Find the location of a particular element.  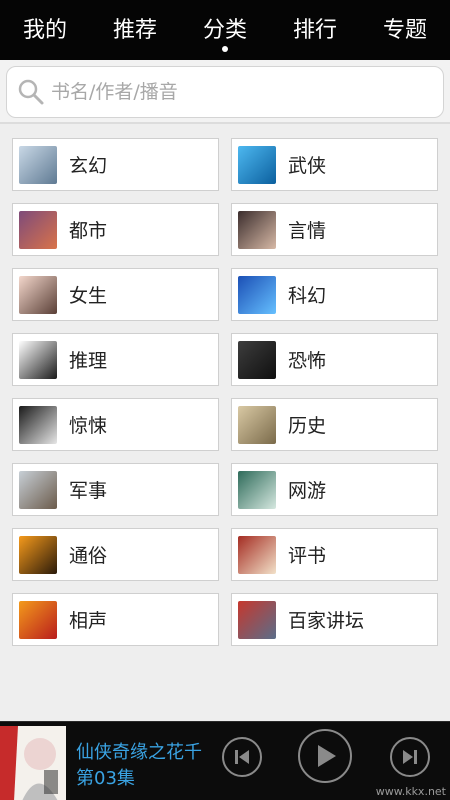

search-input is located at coordinates (231, 92).